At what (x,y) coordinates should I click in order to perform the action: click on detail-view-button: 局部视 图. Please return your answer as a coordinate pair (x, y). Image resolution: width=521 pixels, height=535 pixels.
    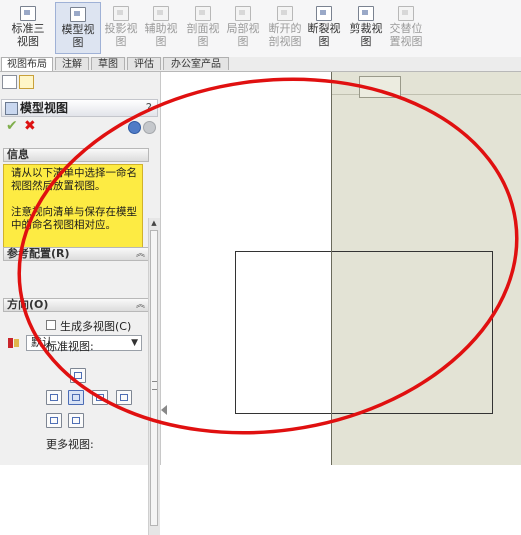
    Looking at the image, I should click on (243, 28).